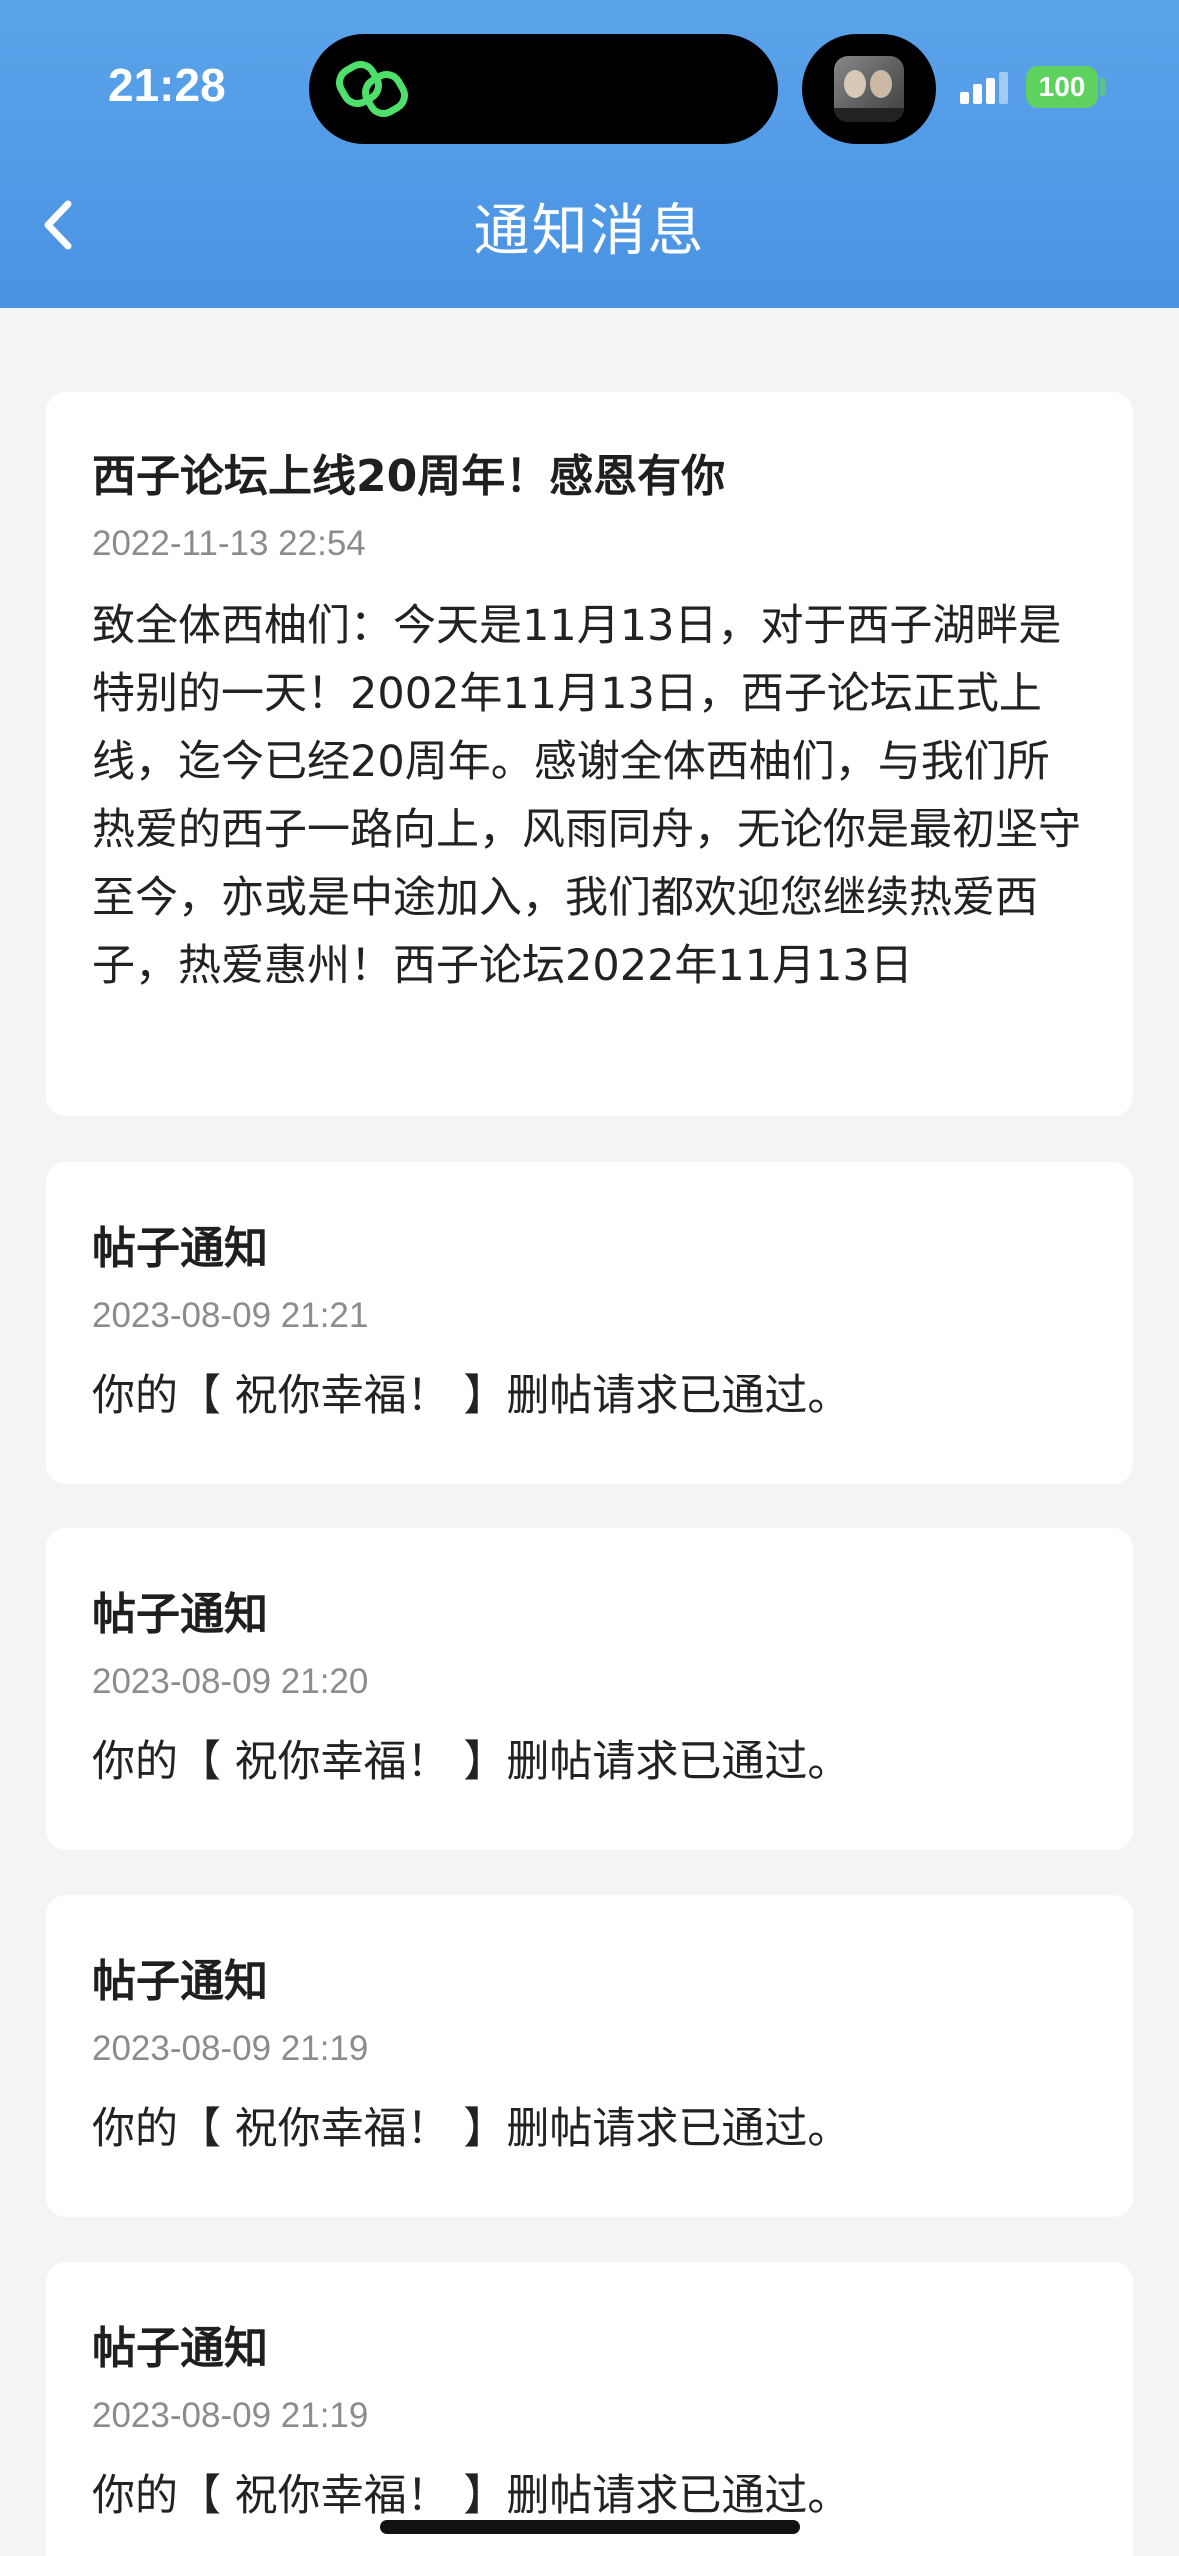 Image resolution: width=1179 pixels, height=2556 pixels. I want to click on notification-time: 2022-11-13 22:54, so click(229, 543).